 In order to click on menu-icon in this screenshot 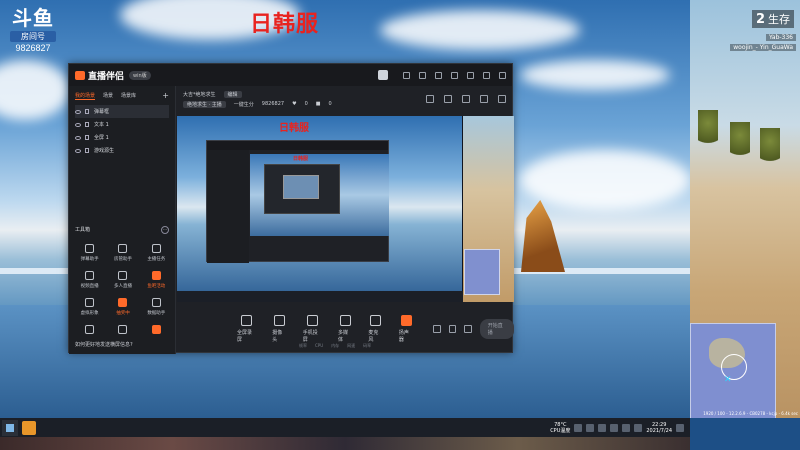, I will do `click(454, 75)`.